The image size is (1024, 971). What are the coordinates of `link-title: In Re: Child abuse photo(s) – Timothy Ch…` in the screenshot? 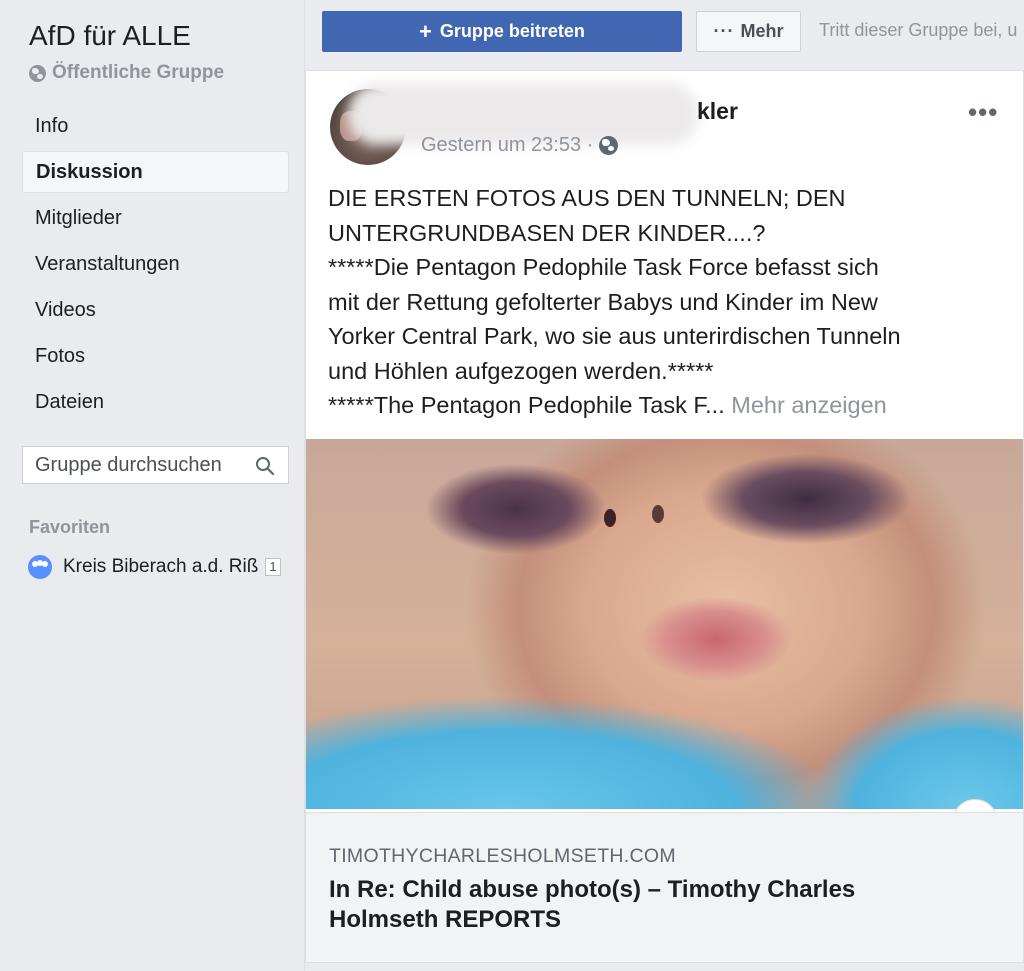 It's located at (649, 905).